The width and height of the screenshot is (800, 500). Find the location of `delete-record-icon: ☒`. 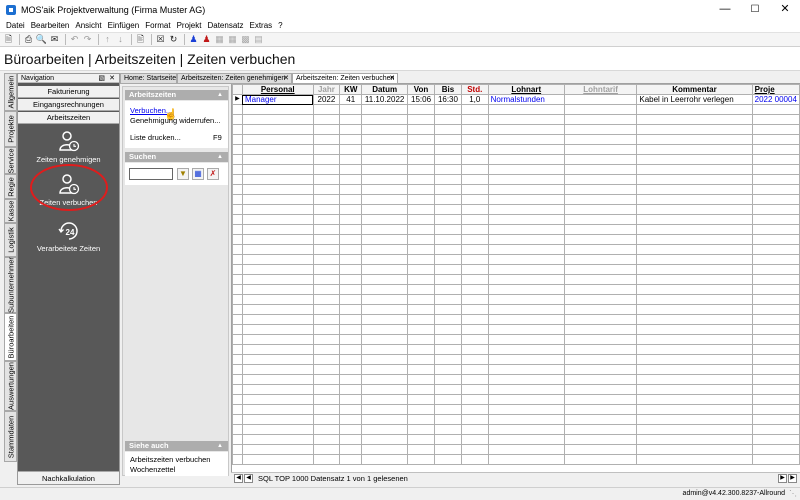

delete-record-icon: ☒ is located at coordinates (160, 39).